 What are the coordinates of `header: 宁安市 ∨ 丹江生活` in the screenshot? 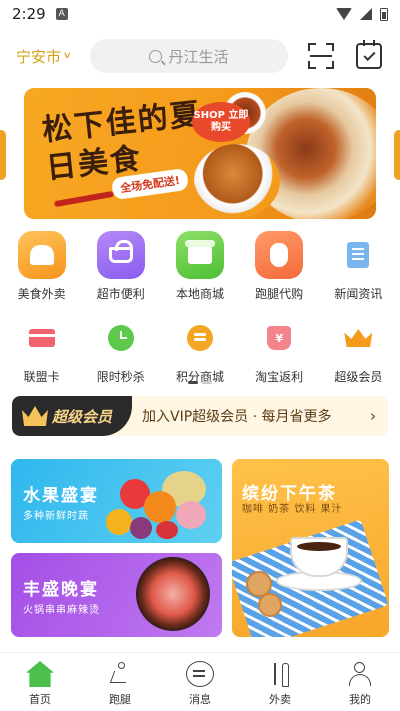 It's located at (200, 56).